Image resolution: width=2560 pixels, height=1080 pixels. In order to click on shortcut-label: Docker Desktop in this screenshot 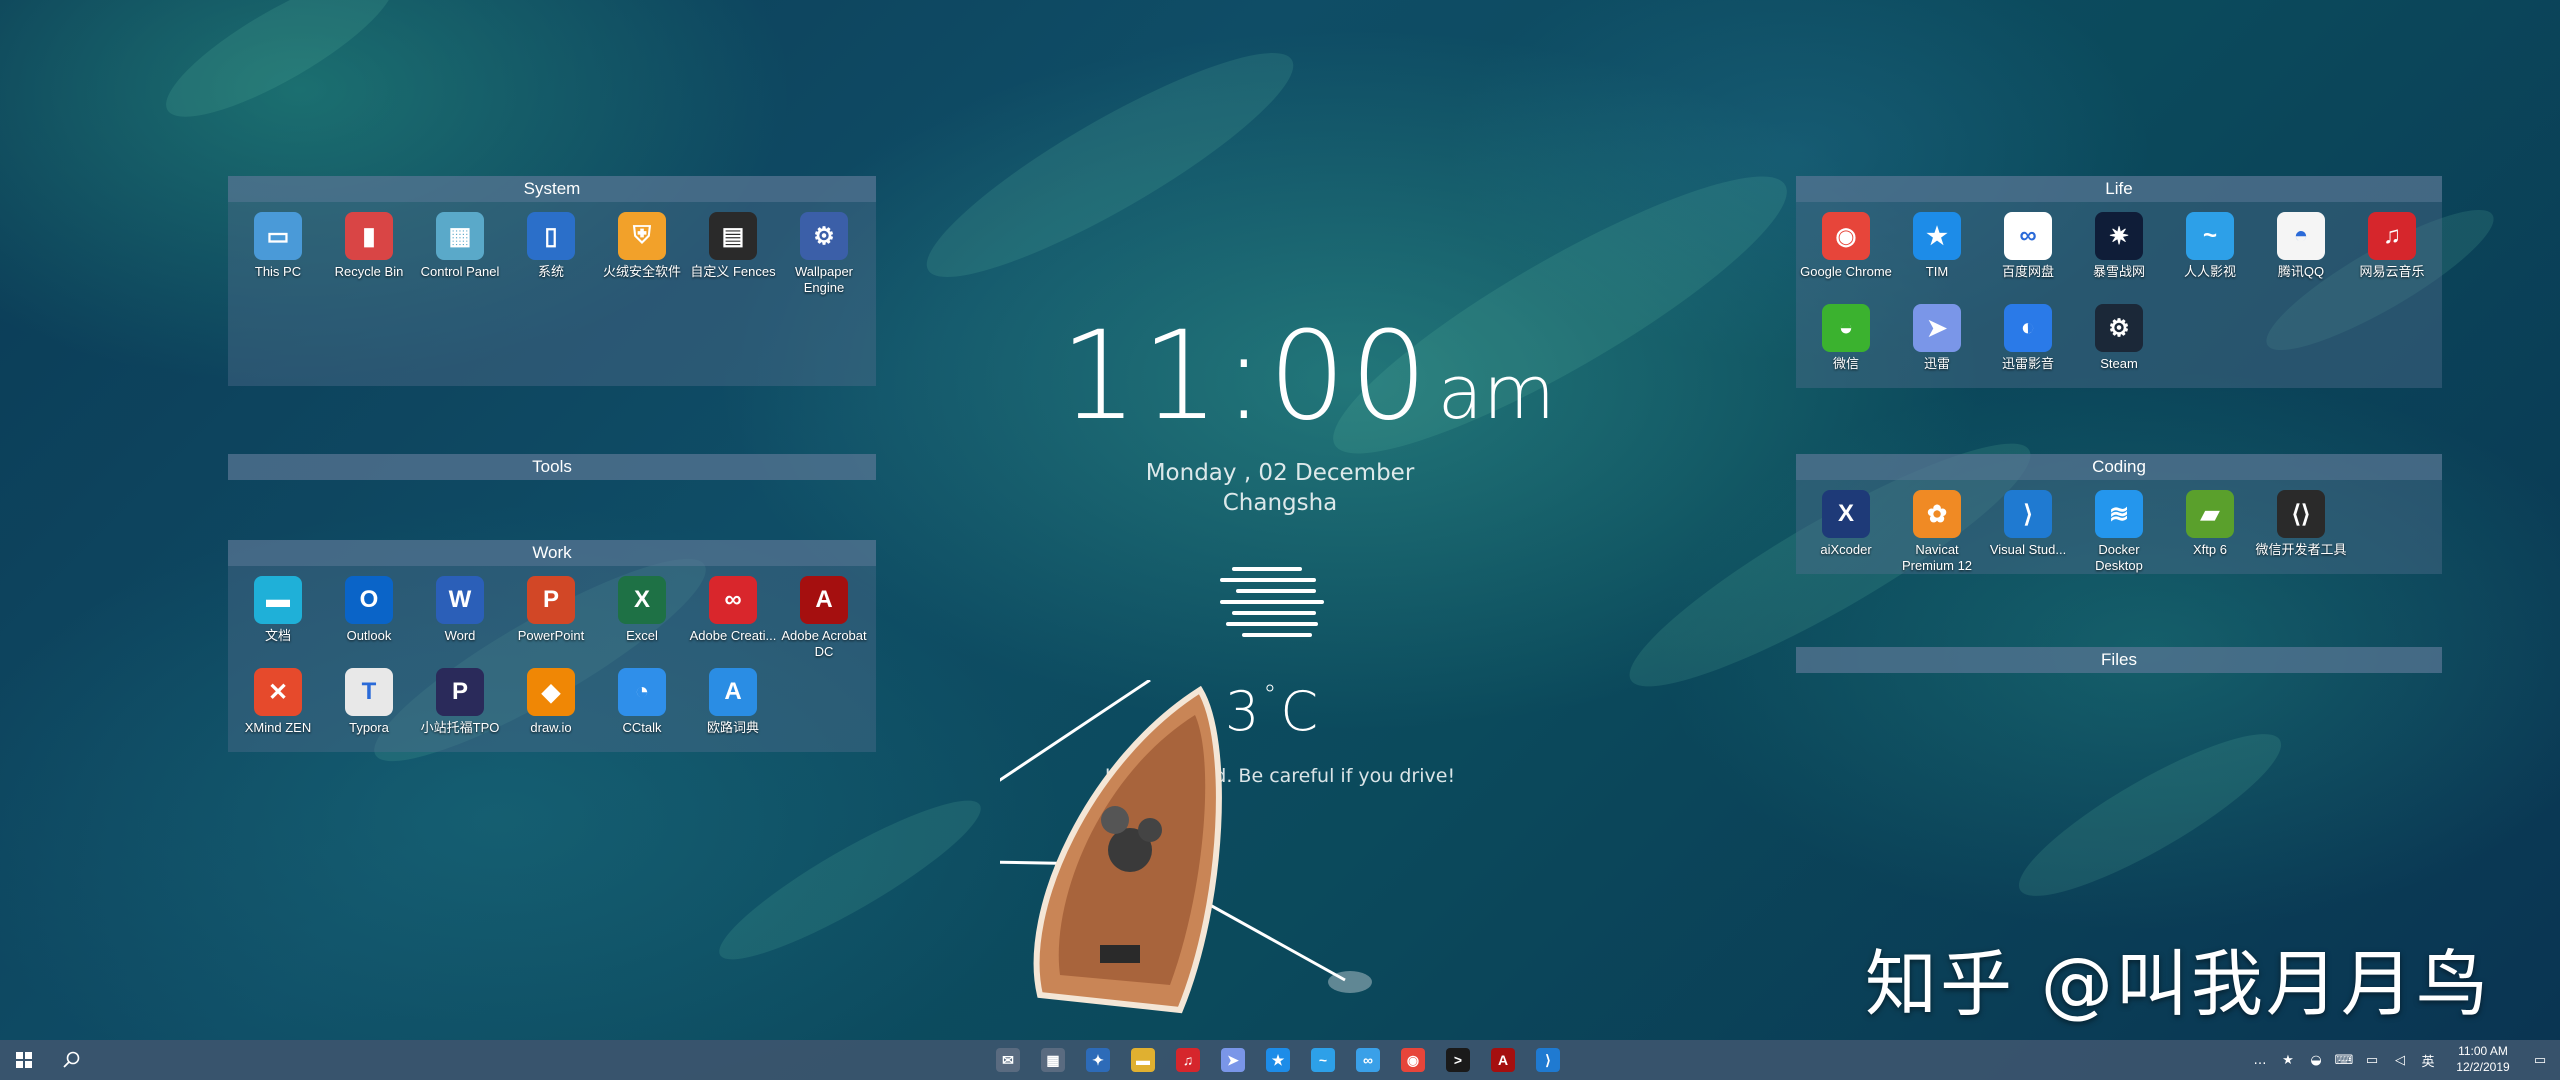, I will do `click(2119, 557)`.